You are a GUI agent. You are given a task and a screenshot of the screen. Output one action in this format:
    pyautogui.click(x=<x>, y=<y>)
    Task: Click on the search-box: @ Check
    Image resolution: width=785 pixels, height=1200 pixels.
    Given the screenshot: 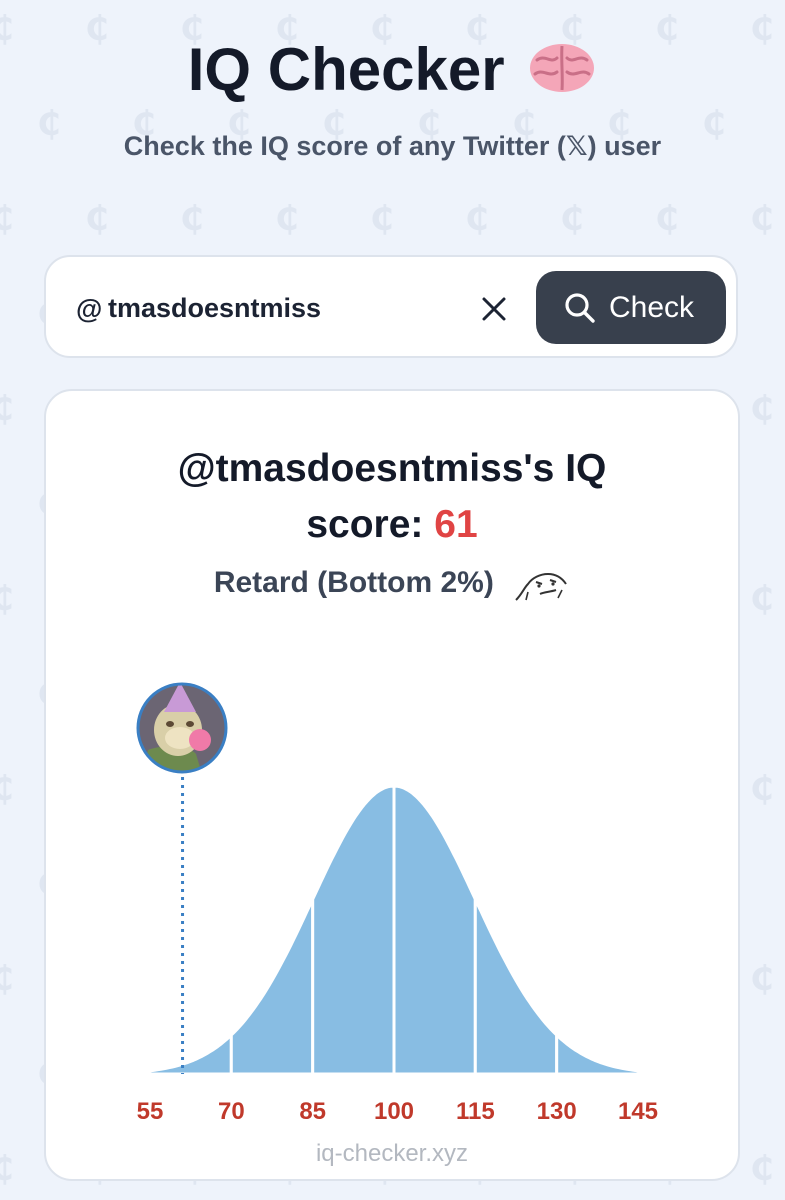 What is the action you would take?
    pyautogui.click(x=391, y=306)
    